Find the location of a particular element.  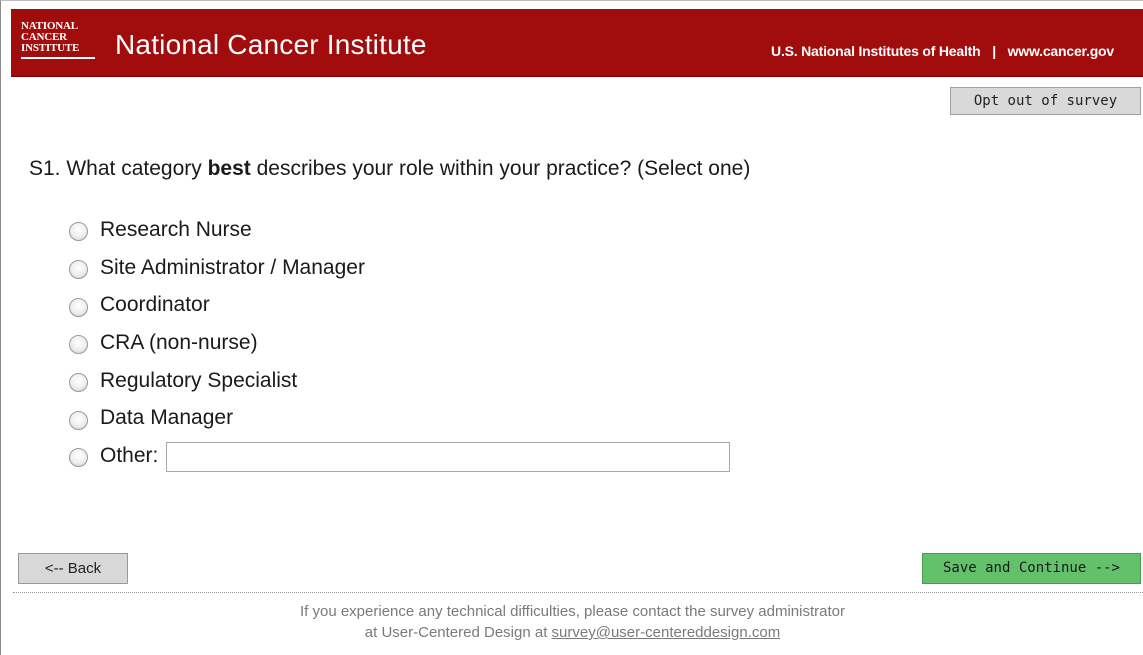

option-data-manager: Data Manager is located at coordinates (399, 418).